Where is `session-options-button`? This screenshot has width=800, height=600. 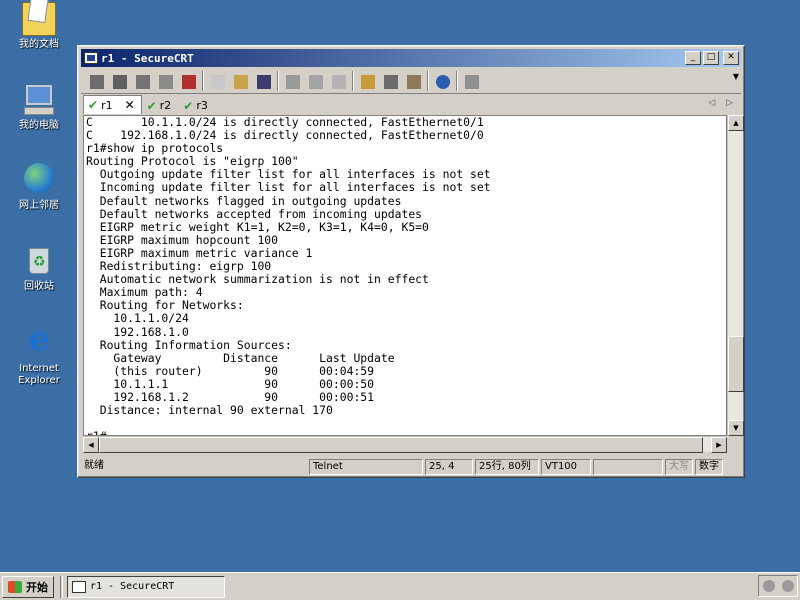 session-options-button is located at coordinates (367, 81).